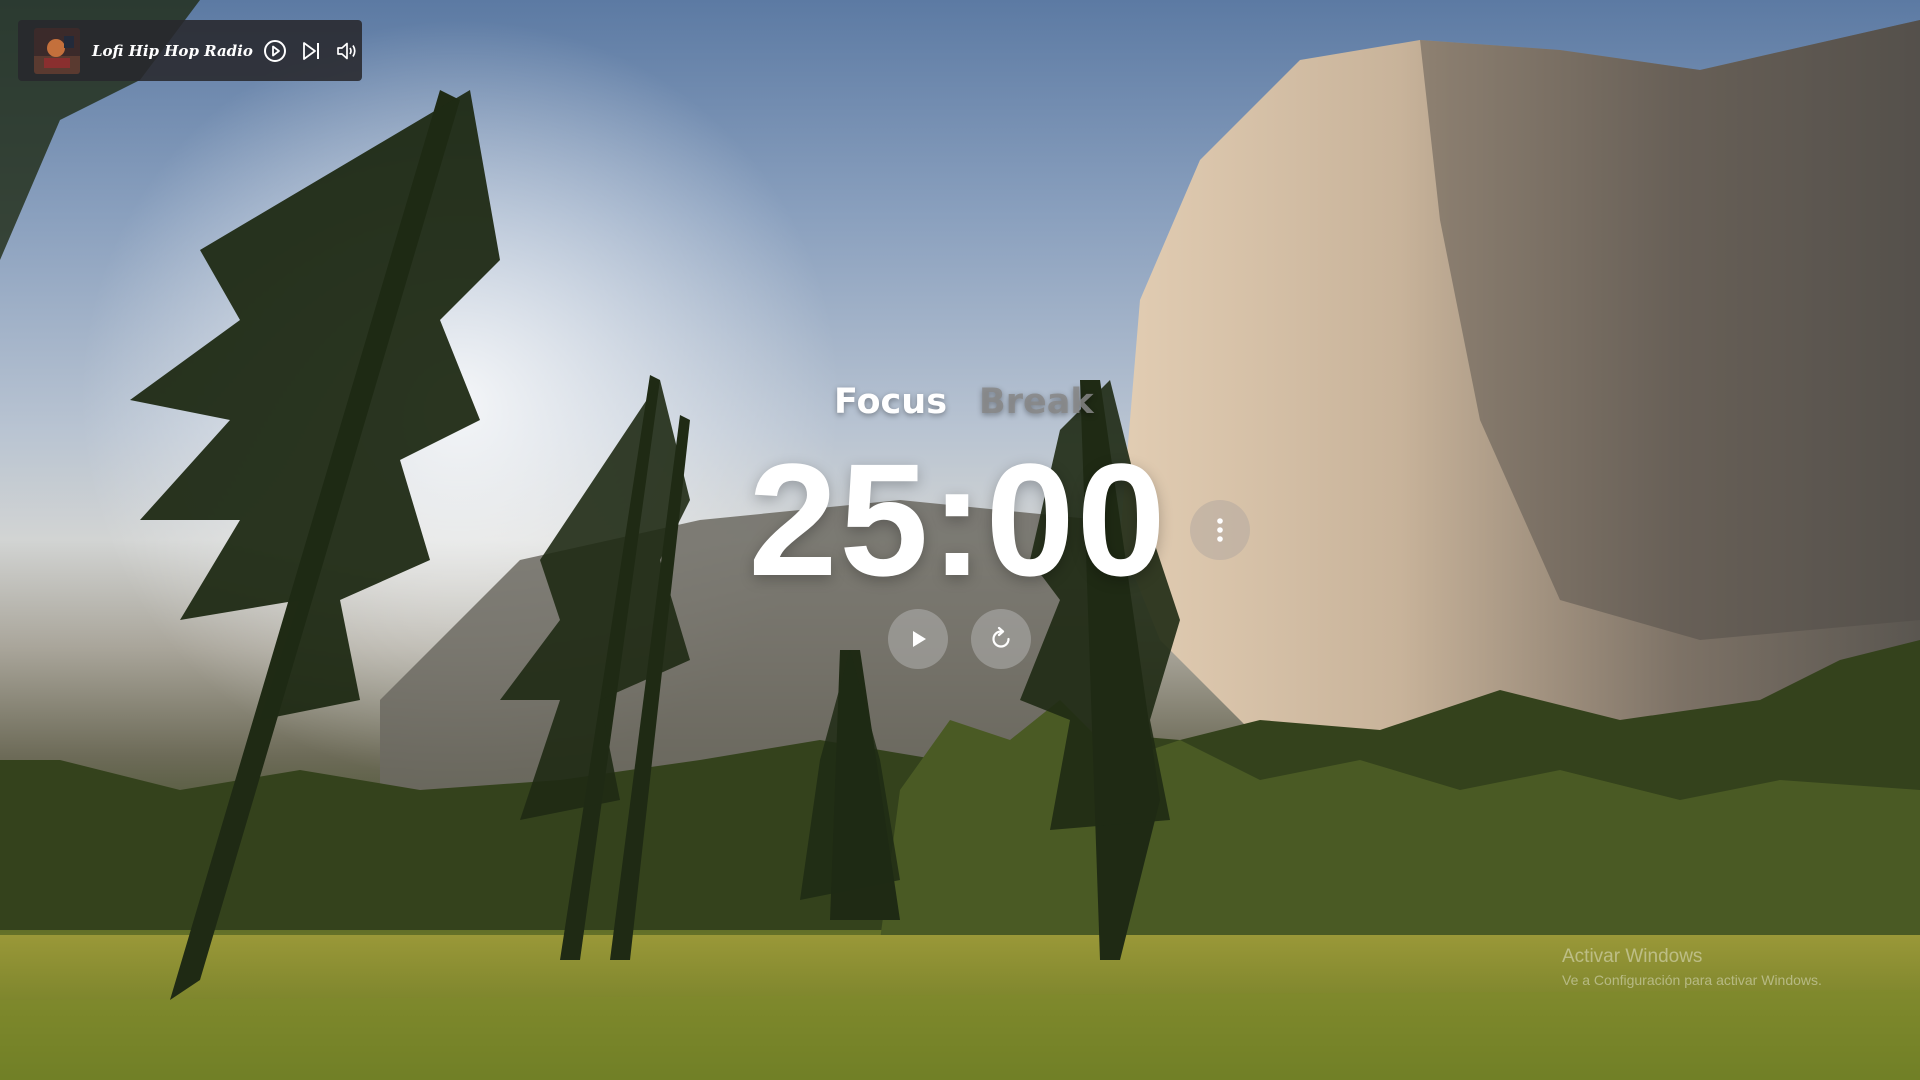  I want to click on skip-button, so click(311, 51).